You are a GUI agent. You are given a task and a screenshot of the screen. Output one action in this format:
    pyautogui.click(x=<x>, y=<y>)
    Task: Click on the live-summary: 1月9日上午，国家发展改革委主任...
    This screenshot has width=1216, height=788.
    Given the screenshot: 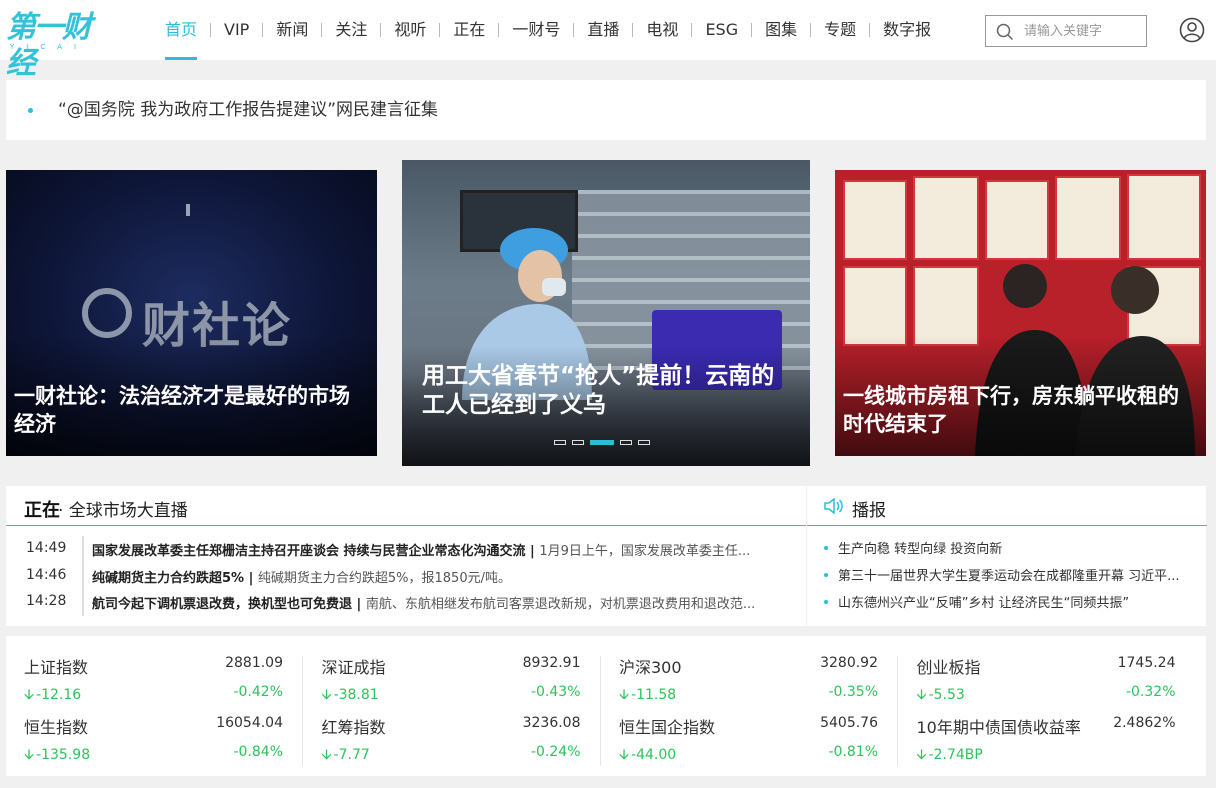 What is the action you would take?
    pyautogui.click(x=645, y=551)
    